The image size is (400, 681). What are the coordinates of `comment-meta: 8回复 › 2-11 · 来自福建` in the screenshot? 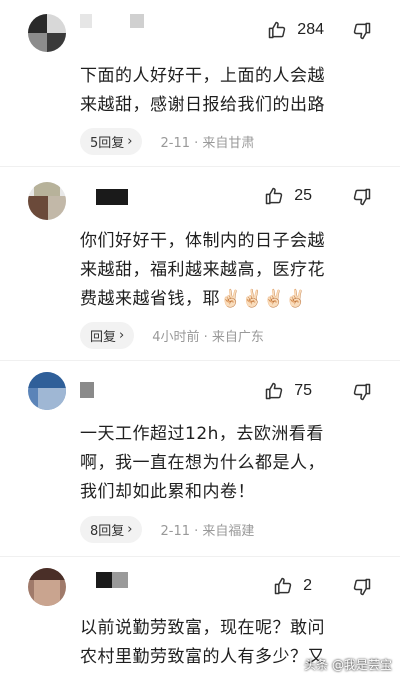 It's located at (167, 529).